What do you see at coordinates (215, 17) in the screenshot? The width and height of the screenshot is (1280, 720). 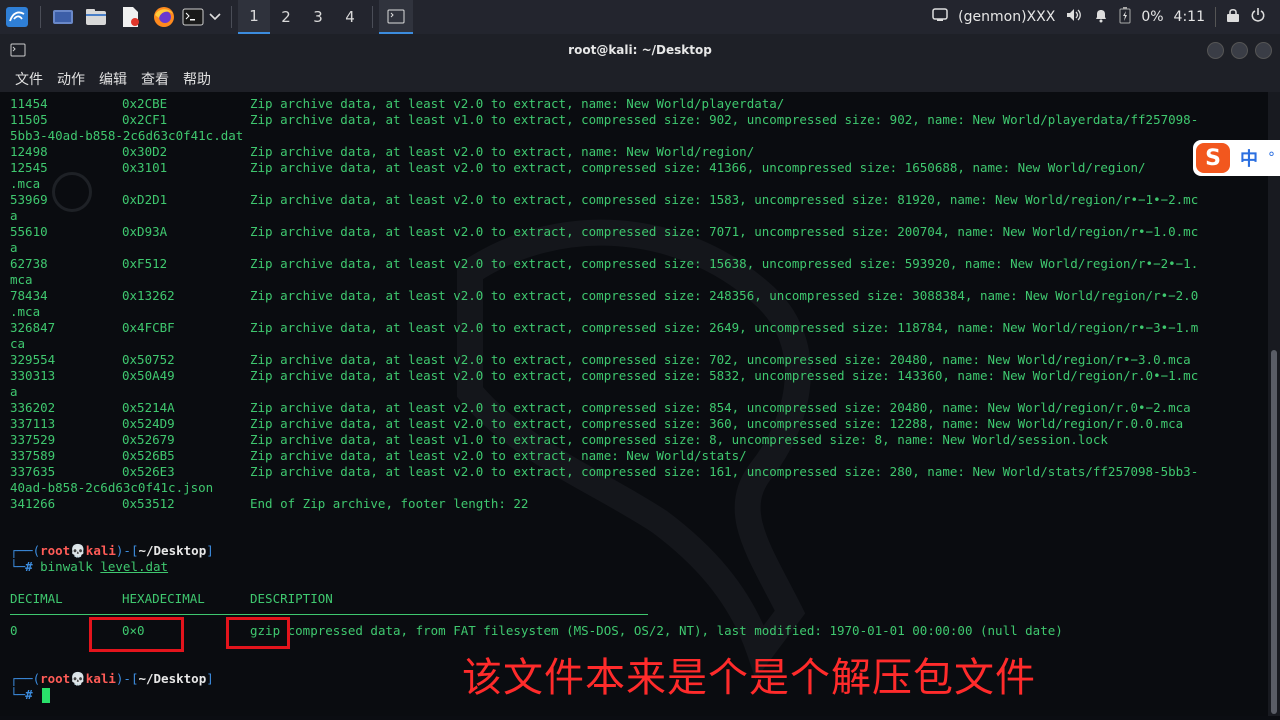 I see `chevron-down-icon` at bounding box center [215, 17].